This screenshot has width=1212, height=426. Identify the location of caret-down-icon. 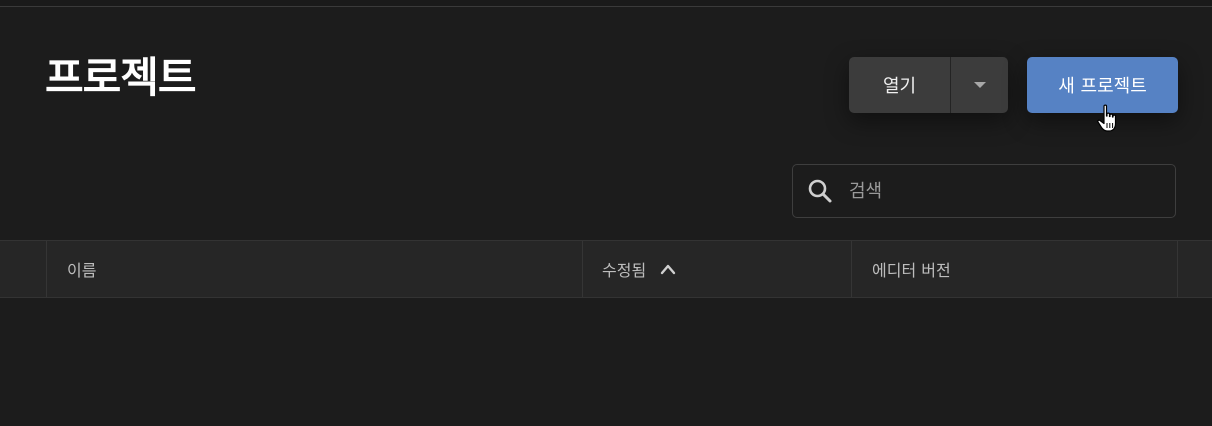
(979, 85).